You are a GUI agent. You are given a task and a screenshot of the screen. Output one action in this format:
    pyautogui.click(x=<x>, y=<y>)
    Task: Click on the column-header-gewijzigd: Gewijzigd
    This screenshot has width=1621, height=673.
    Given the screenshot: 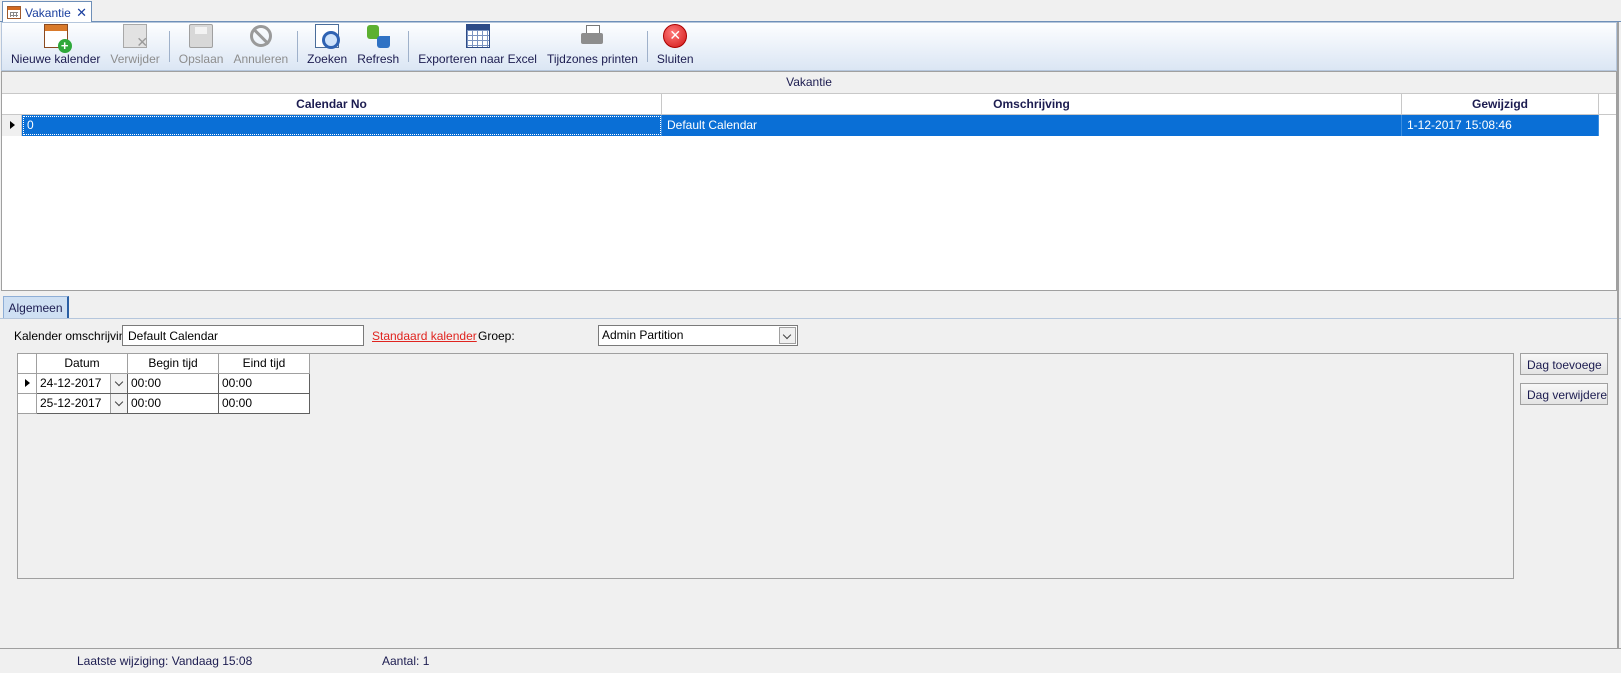 What is the action you would take?
    pyautogui.click(x=1500, y=104)
    